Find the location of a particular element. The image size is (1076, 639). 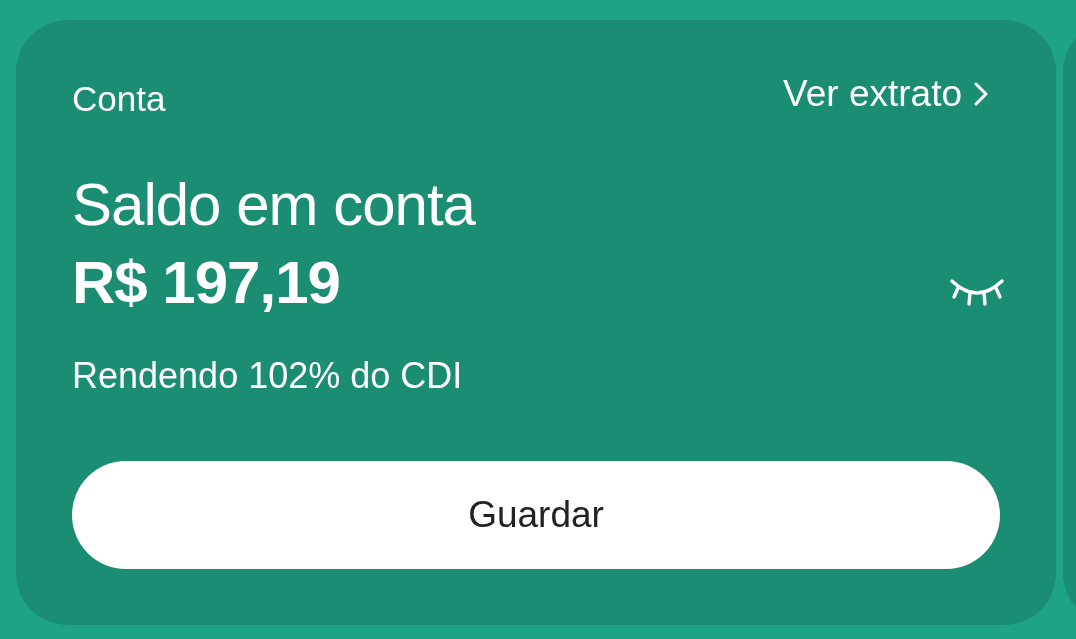

card-title: Conta is located at coordinates (119, 99).